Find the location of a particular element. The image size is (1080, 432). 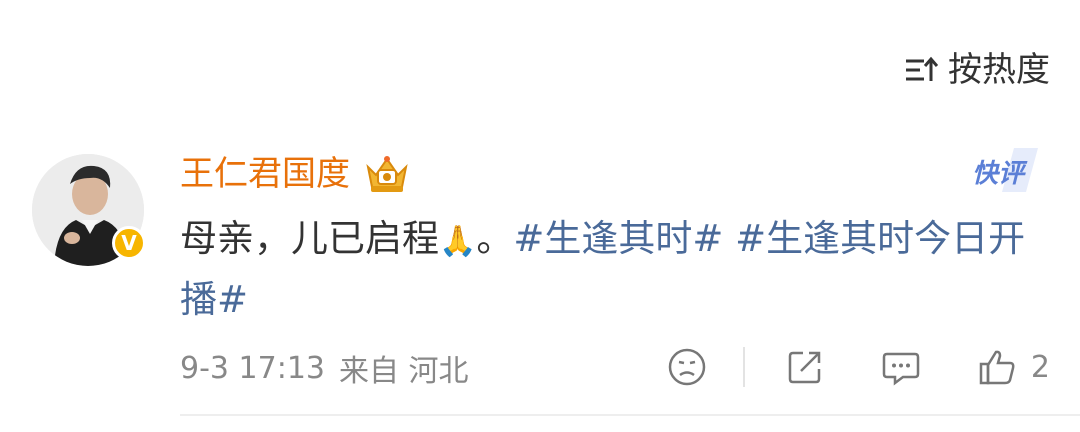

comment-source: 来自 河北 is located at coordinates (404, 371).